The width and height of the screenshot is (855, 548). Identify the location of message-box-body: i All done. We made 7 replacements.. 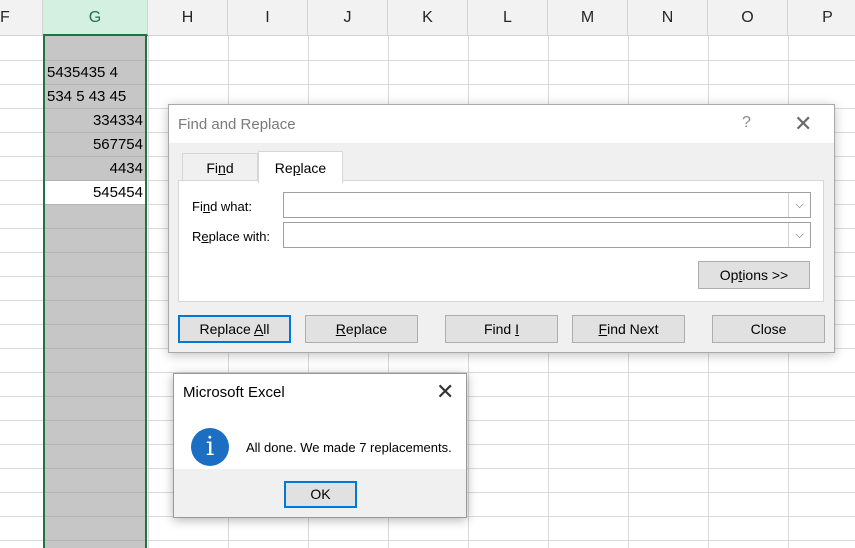
(320, 440).